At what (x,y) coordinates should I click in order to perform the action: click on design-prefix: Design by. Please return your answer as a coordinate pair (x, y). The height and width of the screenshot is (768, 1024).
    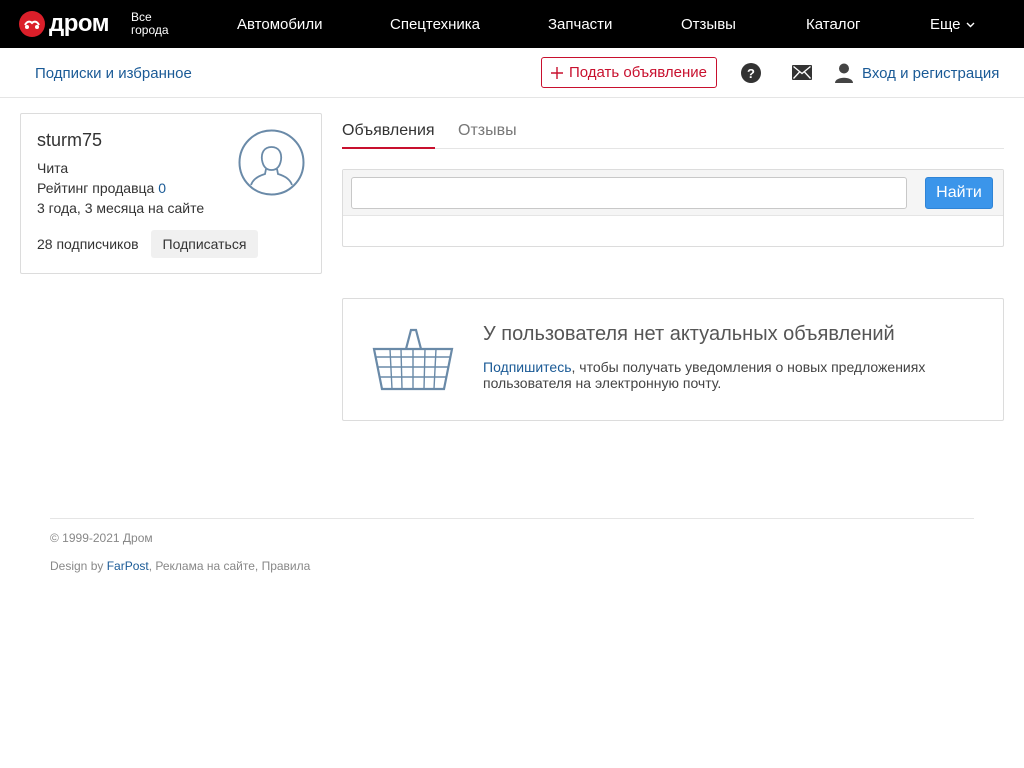
    Looking at the image, I should click on (78, 566).